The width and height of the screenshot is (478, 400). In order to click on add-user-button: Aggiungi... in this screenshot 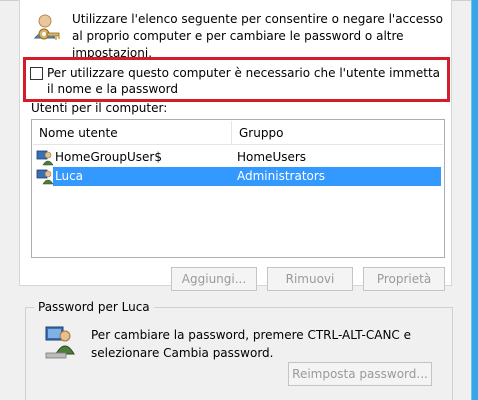, I will do `click(214, 279)`.